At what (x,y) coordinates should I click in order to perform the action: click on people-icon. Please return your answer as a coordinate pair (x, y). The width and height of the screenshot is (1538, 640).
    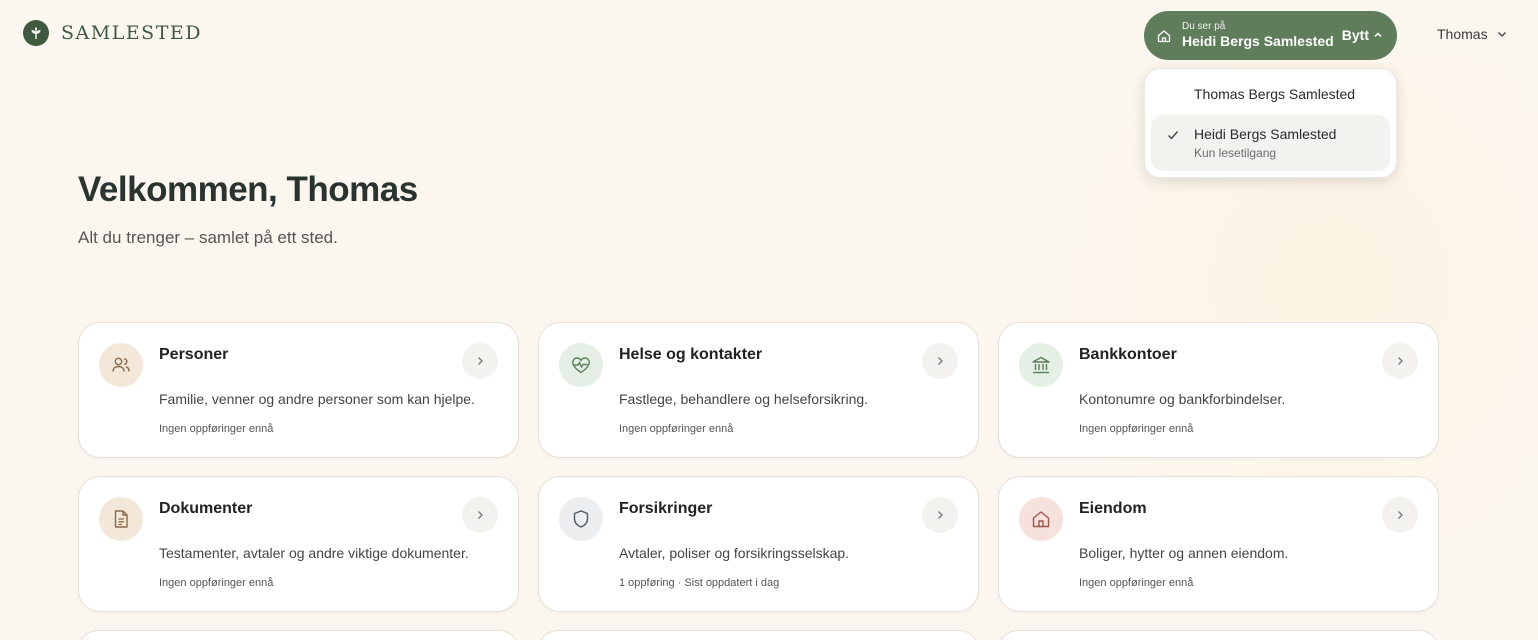
    Looking at the image, I should click on (121, 365).